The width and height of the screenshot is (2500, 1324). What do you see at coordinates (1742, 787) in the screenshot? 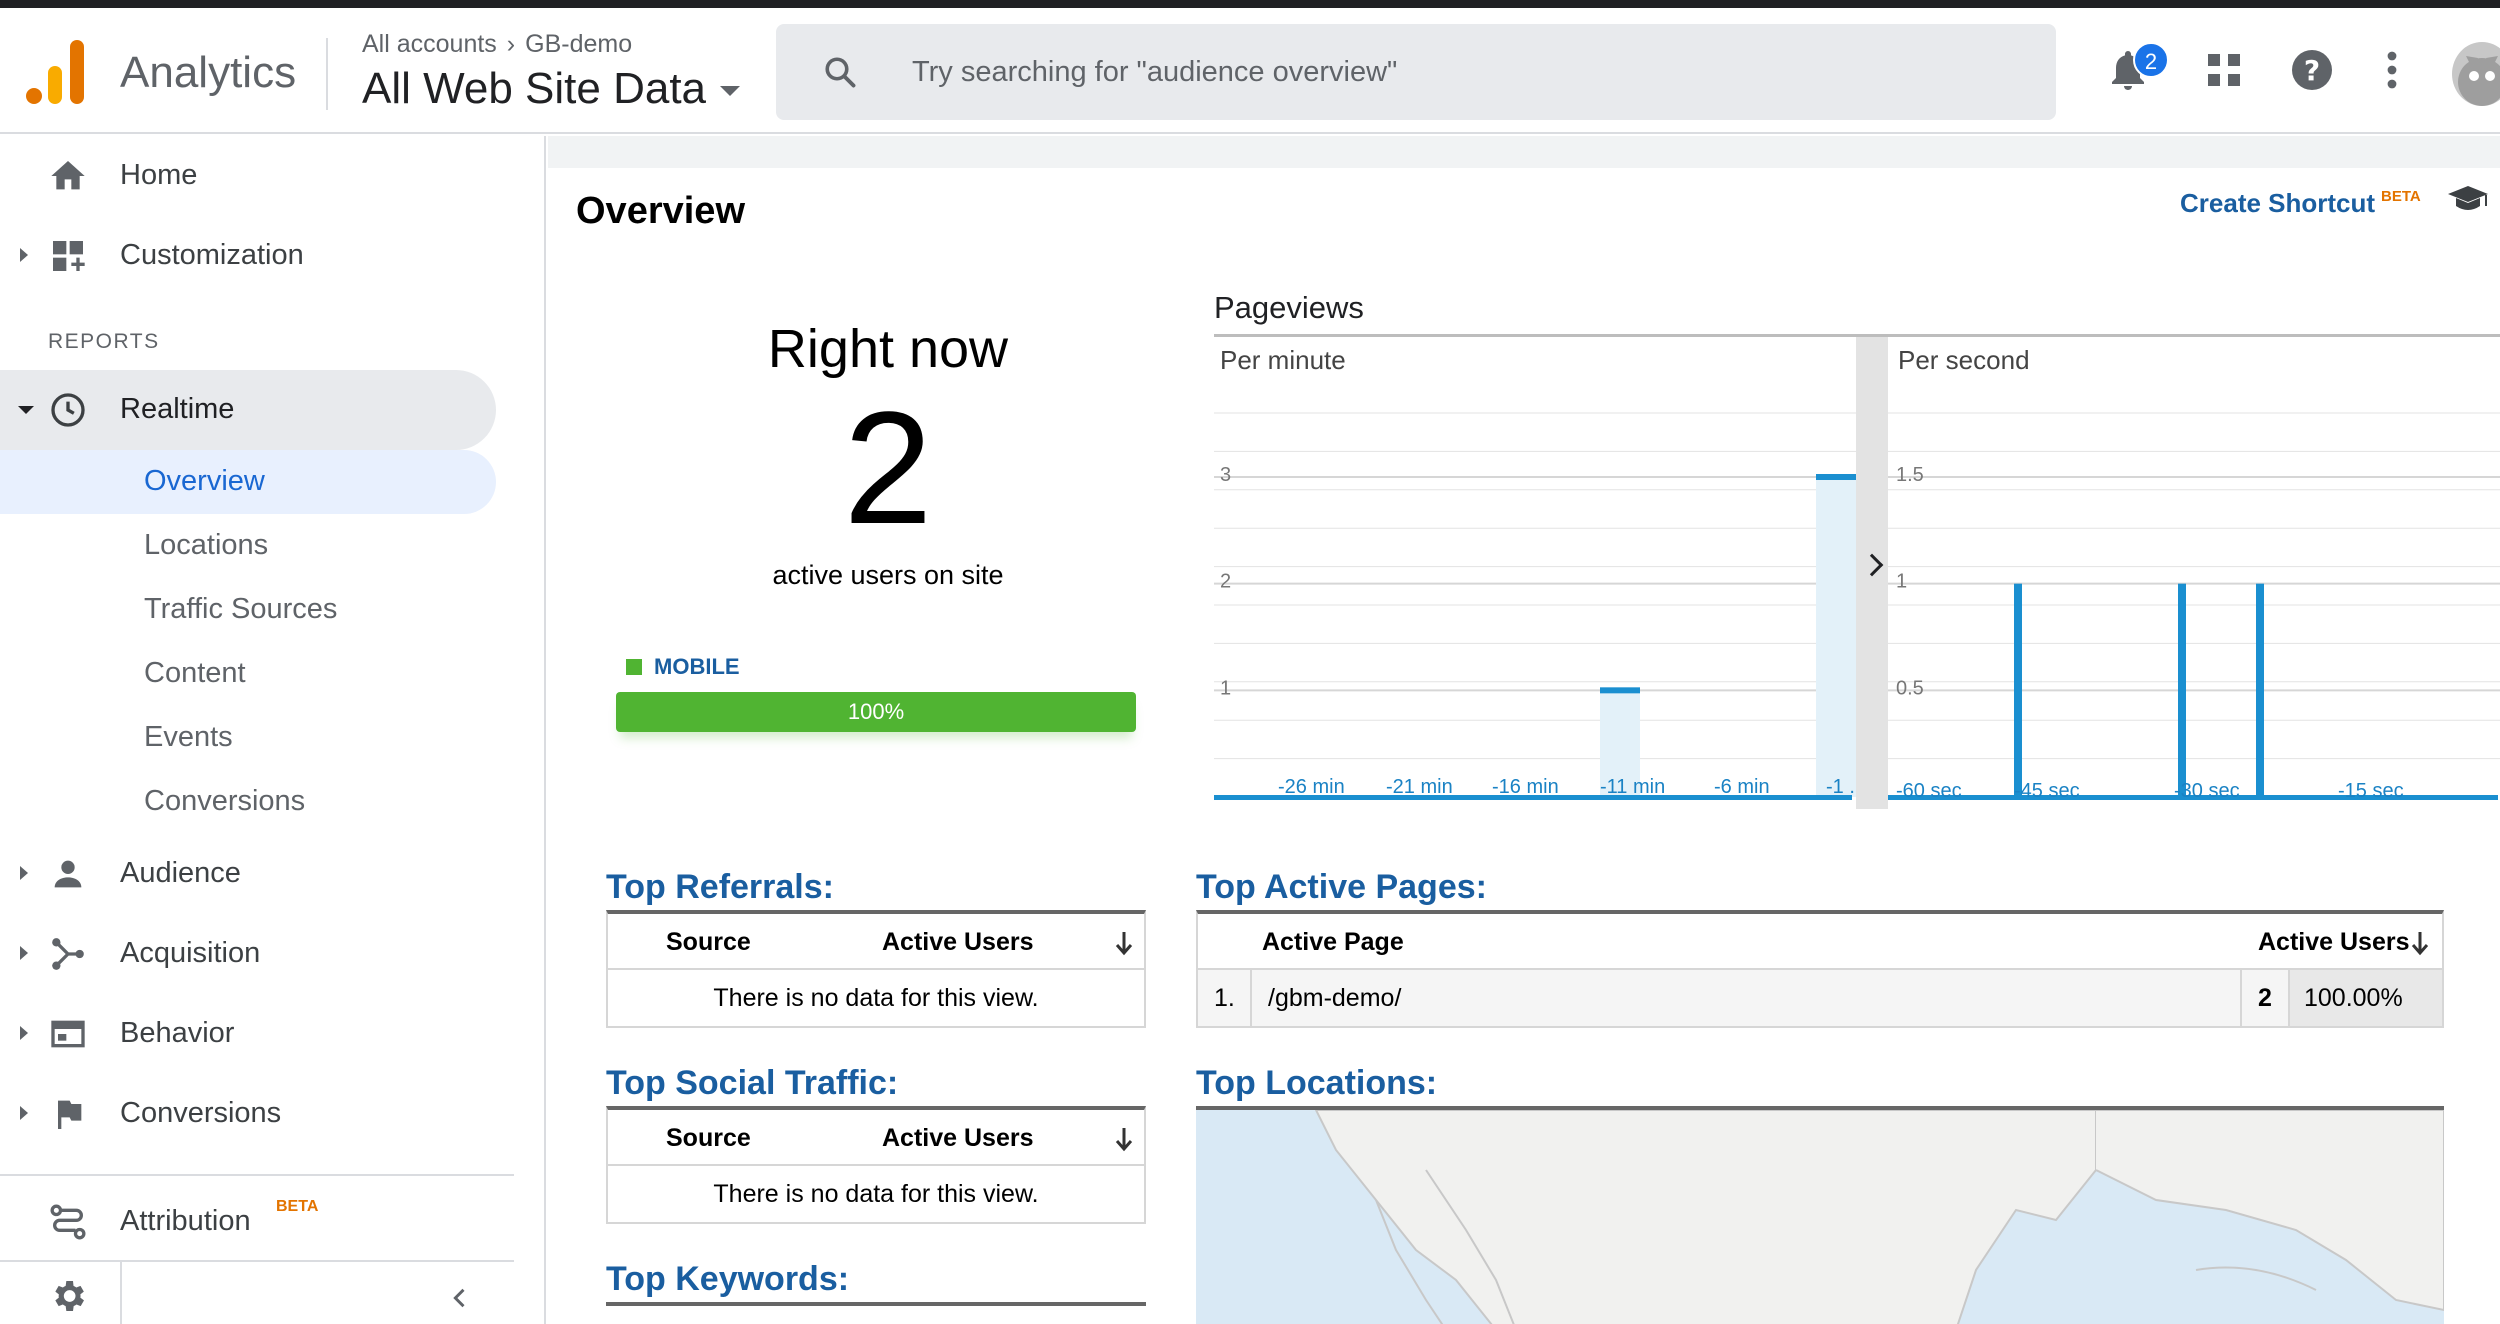
I see `x-tick-label: -6 min` at bounding box center [1742, 787].